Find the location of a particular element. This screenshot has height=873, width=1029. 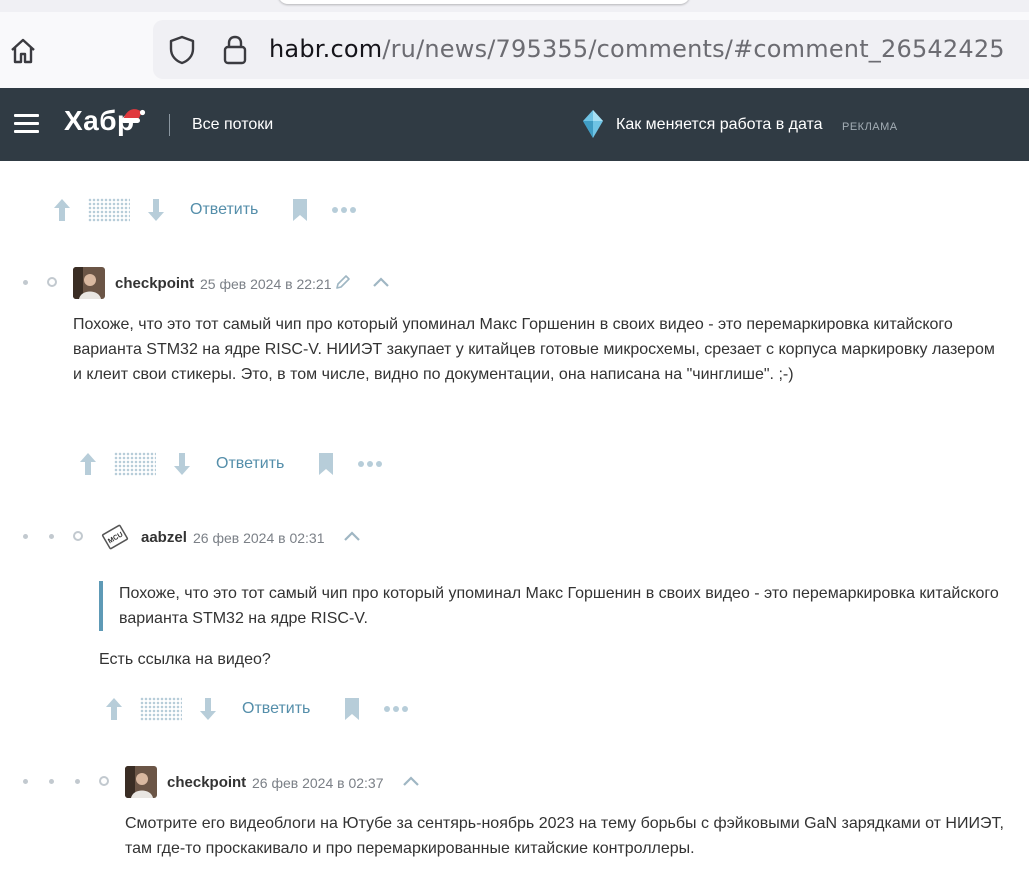

lock-icon is located at coordinates (235, 50).